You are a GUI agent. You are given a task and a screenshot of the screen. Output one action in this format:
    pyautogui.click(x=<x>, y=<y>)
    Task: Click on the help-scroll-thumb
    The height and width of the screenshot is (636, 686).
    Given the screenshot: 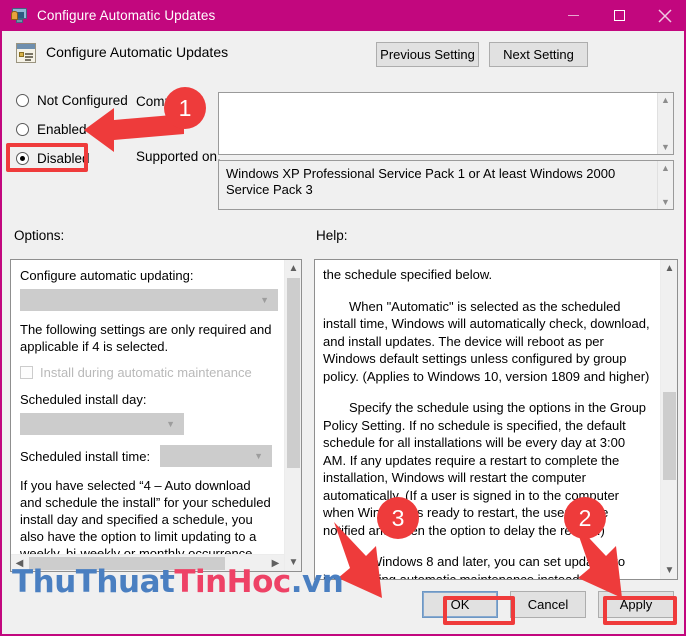 What is the action you would take?
    pyautogui.click(x=669, y=436)
    